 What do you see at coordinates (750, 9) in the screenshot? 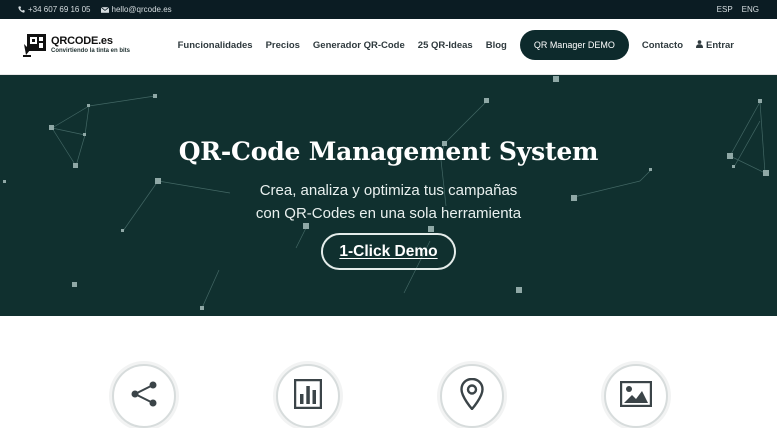
I see `lang-en-link: ENG` at bounding box center [750, 9].